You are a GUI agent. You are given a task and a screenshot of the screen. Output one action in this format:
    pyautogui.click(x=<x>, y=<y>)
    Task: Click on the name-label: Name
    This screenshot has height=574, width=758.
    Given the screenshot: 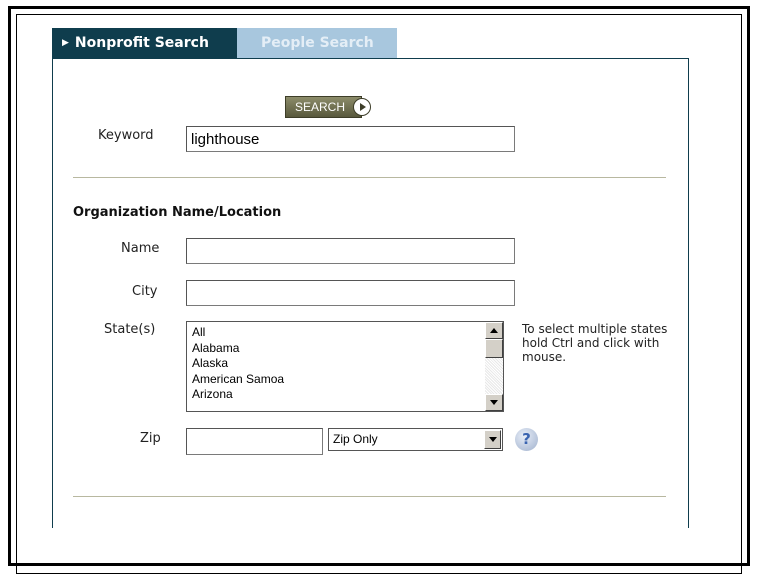 What is the action you would take?
    pyautogui.click(x=140, y=248)
    